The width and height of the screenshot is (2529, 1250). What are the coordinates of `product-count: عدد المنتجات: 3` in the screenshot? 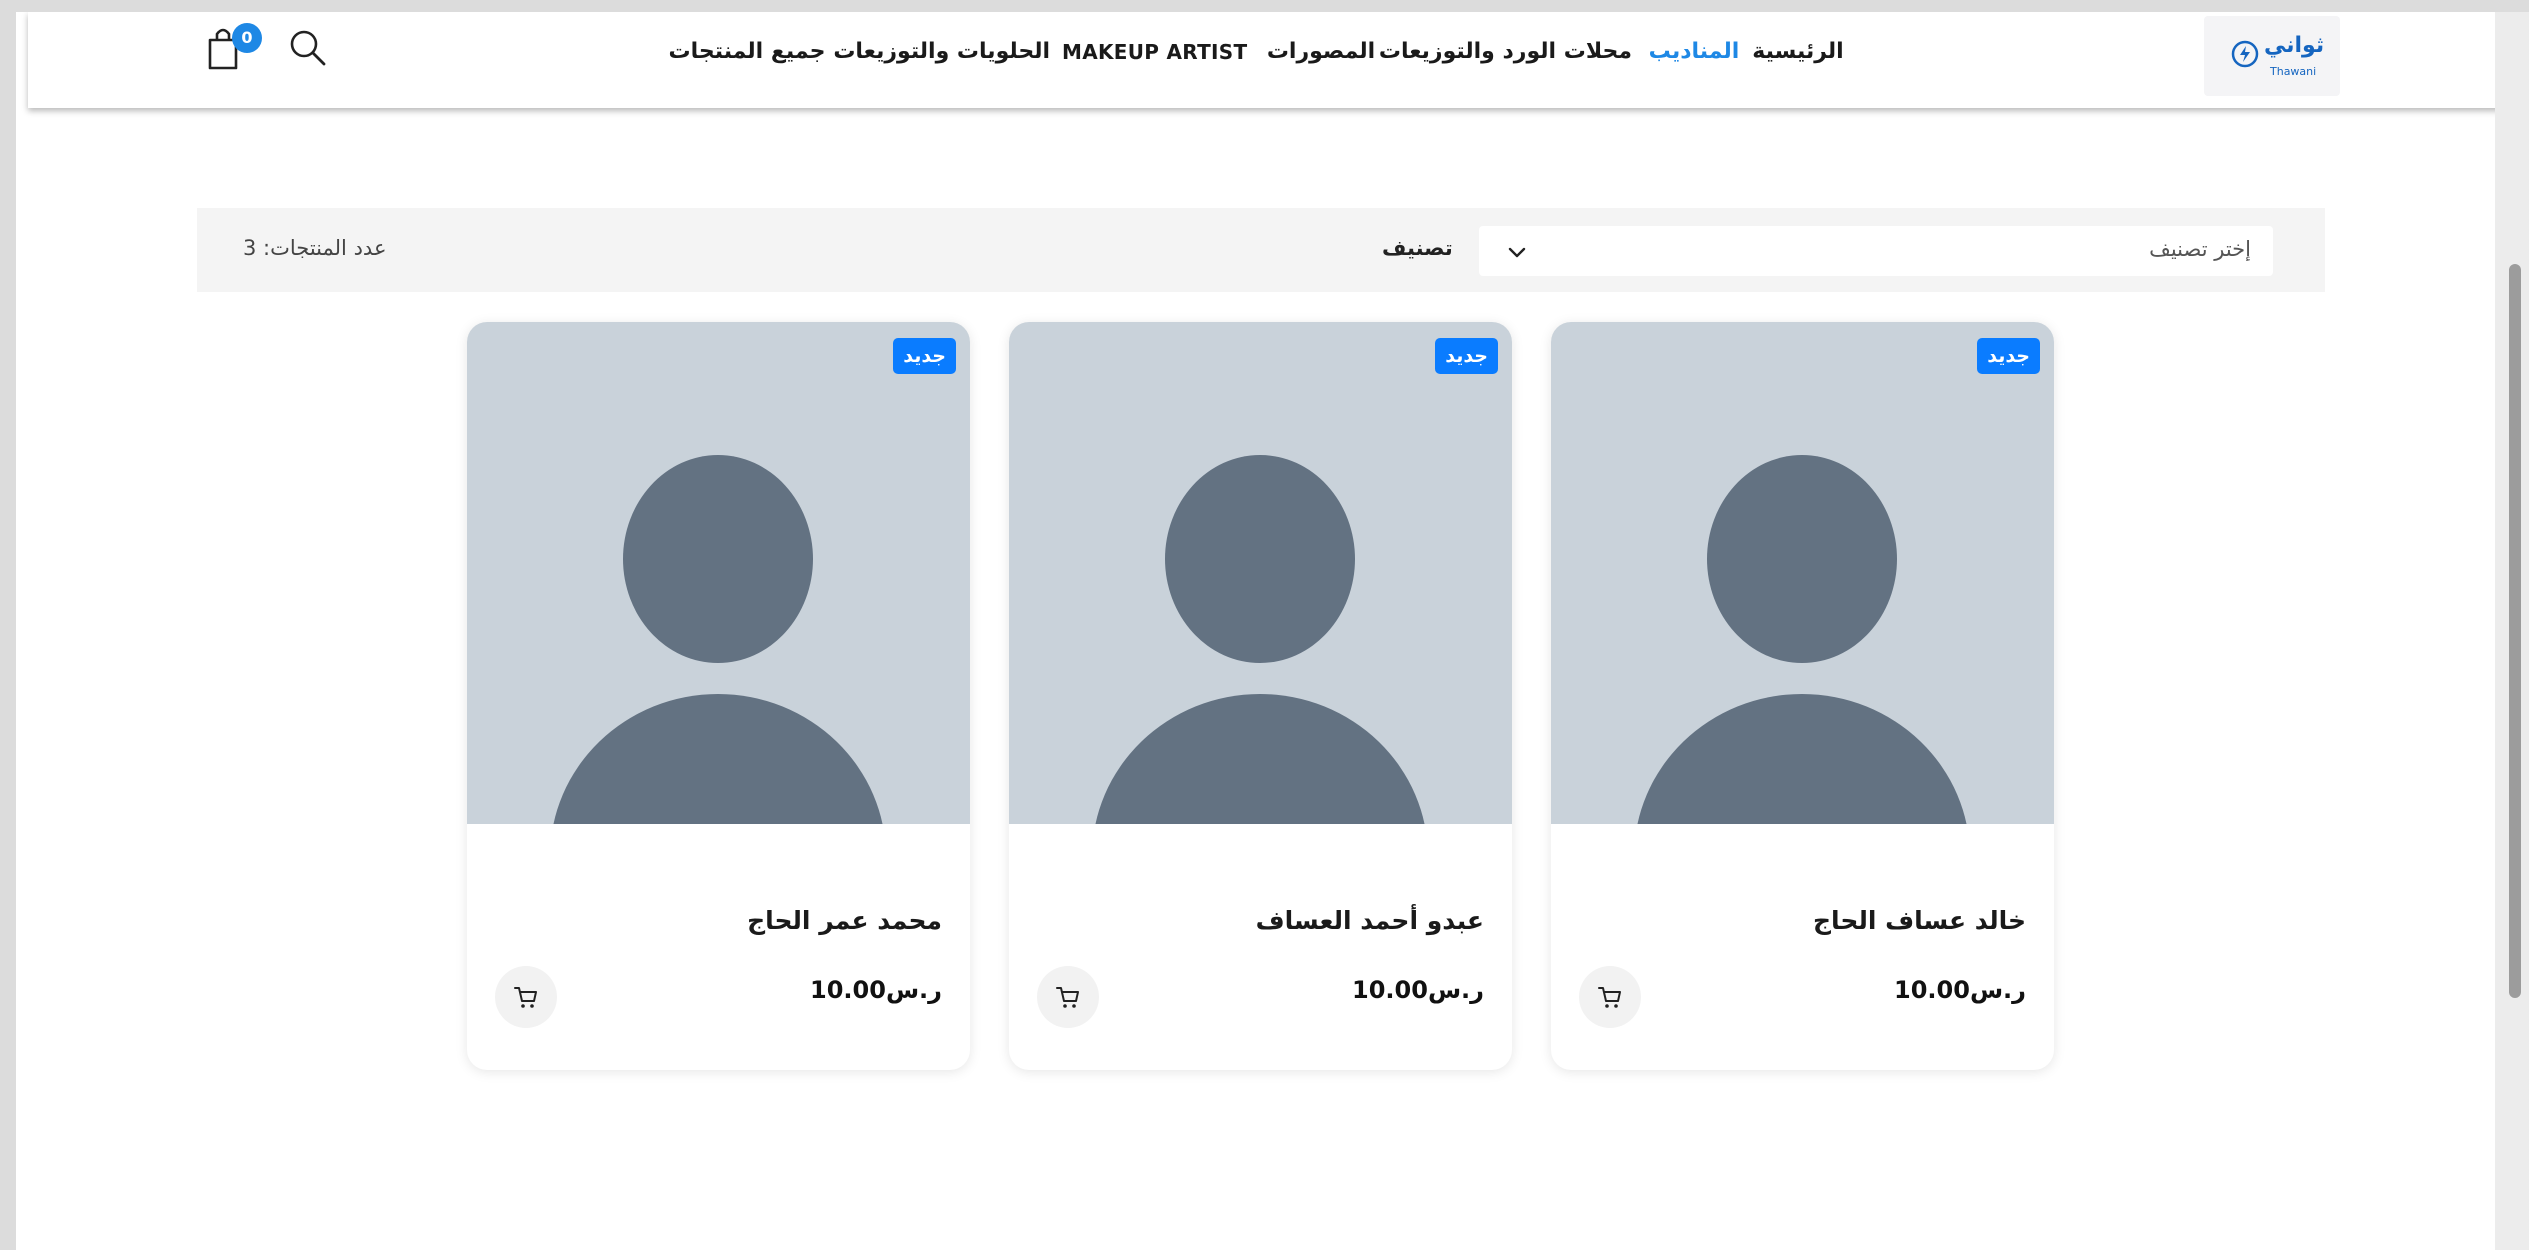 It's located at (315, 248).